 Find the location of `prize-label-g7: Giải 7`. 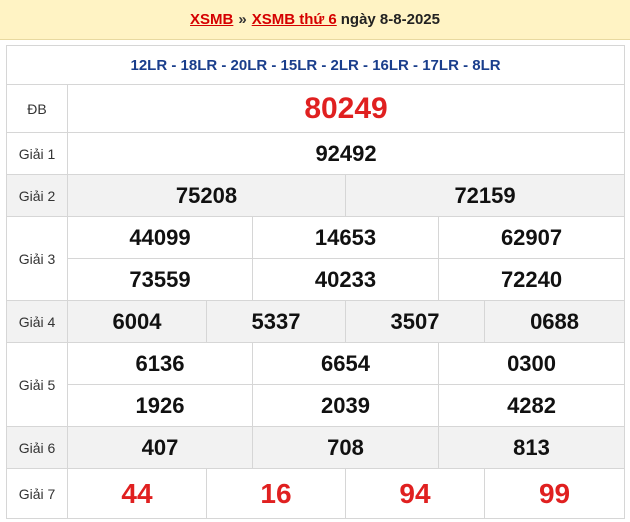

prize-label-g7: Giải 7 is located at coordinates (37, 493).